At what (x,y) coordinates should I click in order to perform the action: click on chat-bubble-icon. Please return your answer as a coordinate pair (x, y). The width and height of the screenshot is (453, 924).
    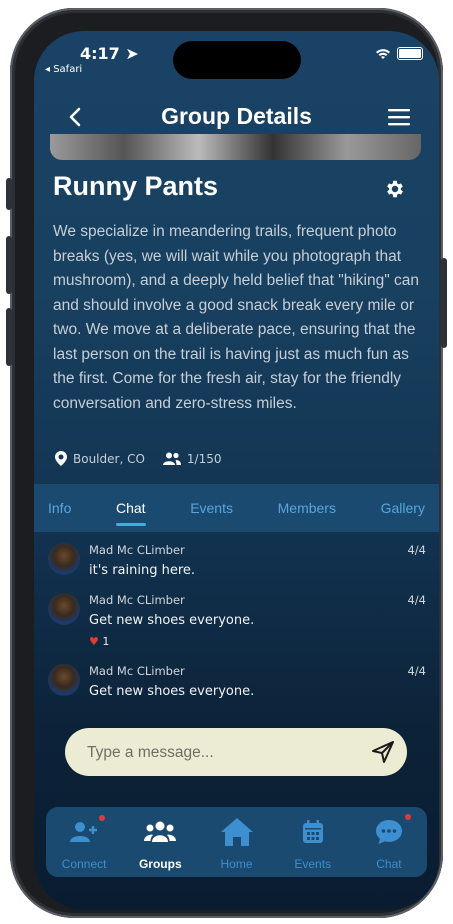
    Looking at the image, I should click on (393, 830).